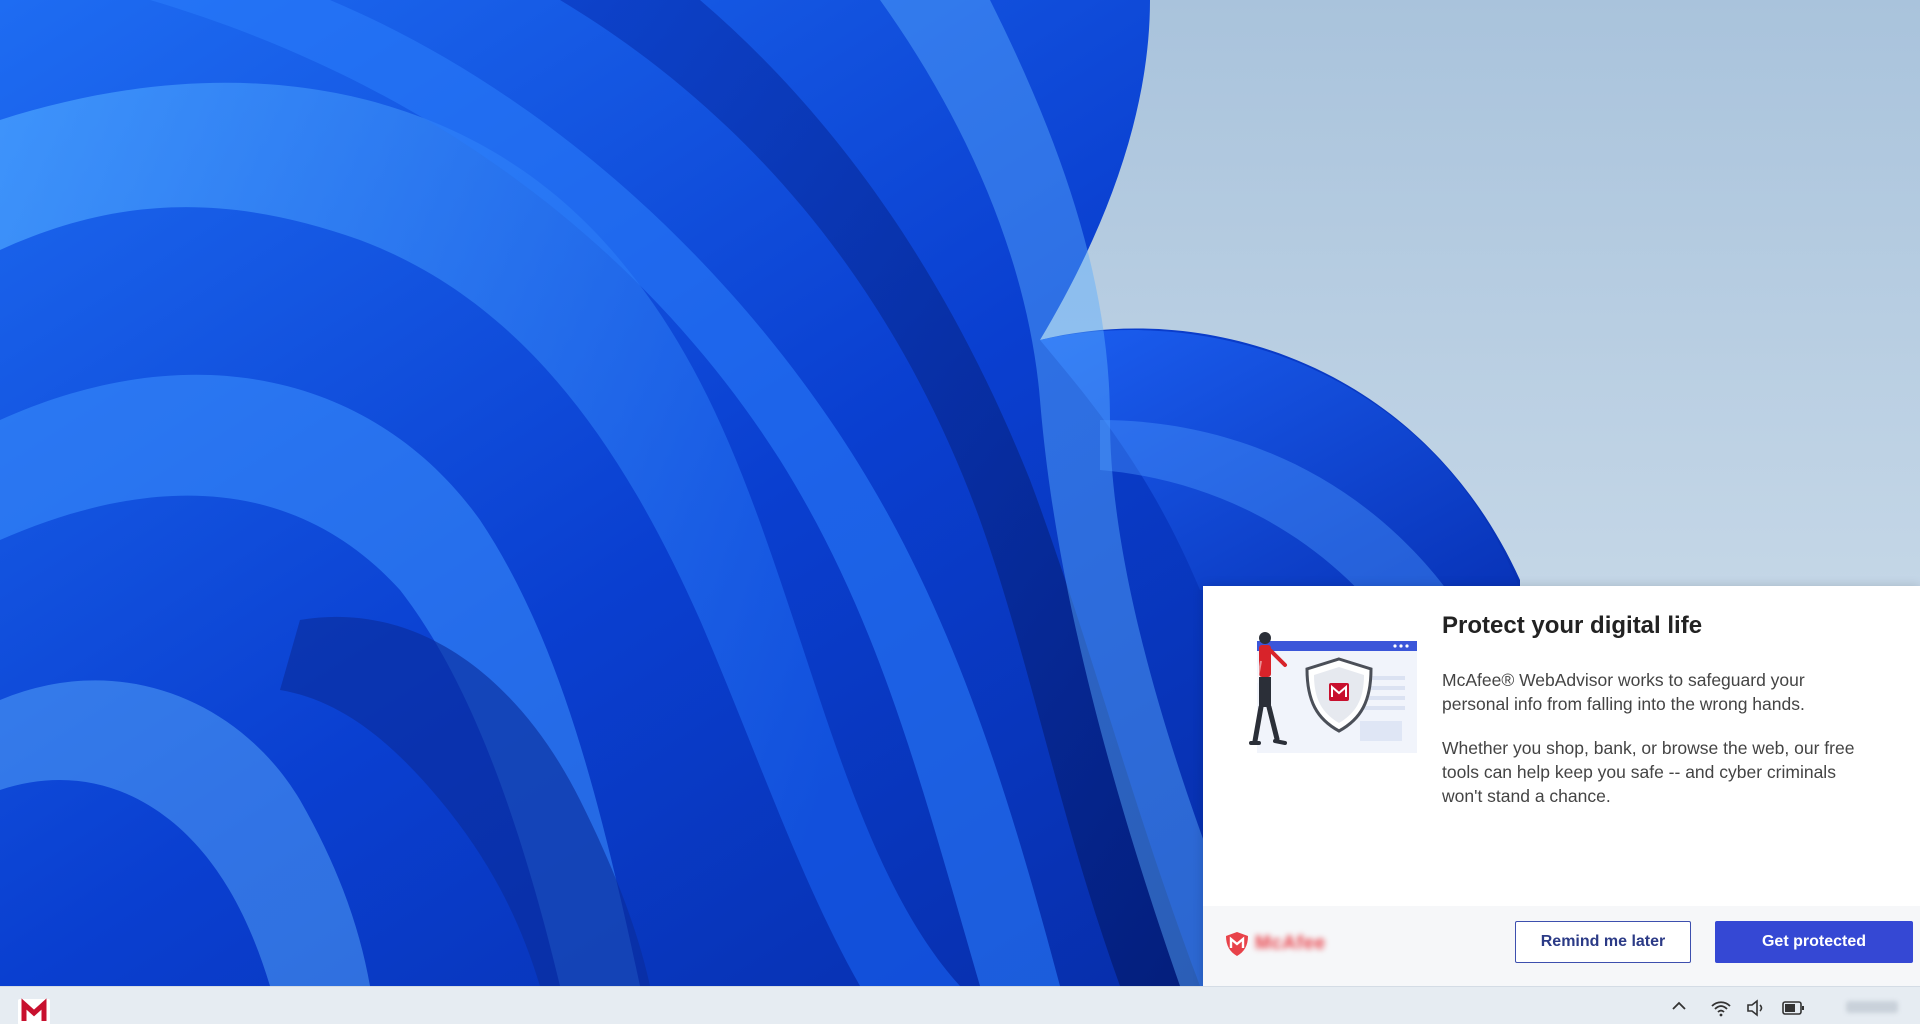 Image resolution: width=1920 pixels, height=1024 pixels. What do you see at coordinates (1872, 1007) in the screenshot?
I see `tray-clock` at bounding box center [1872, 1007].